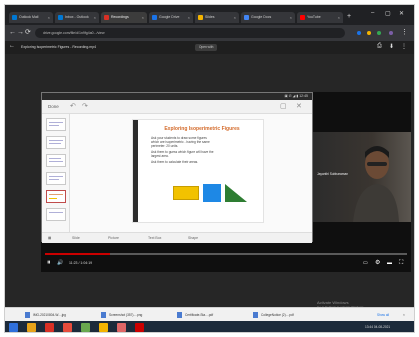 This screenshot has width=419, height=337. I want to click on back-arrow-icon: ←, so click(12, 46).